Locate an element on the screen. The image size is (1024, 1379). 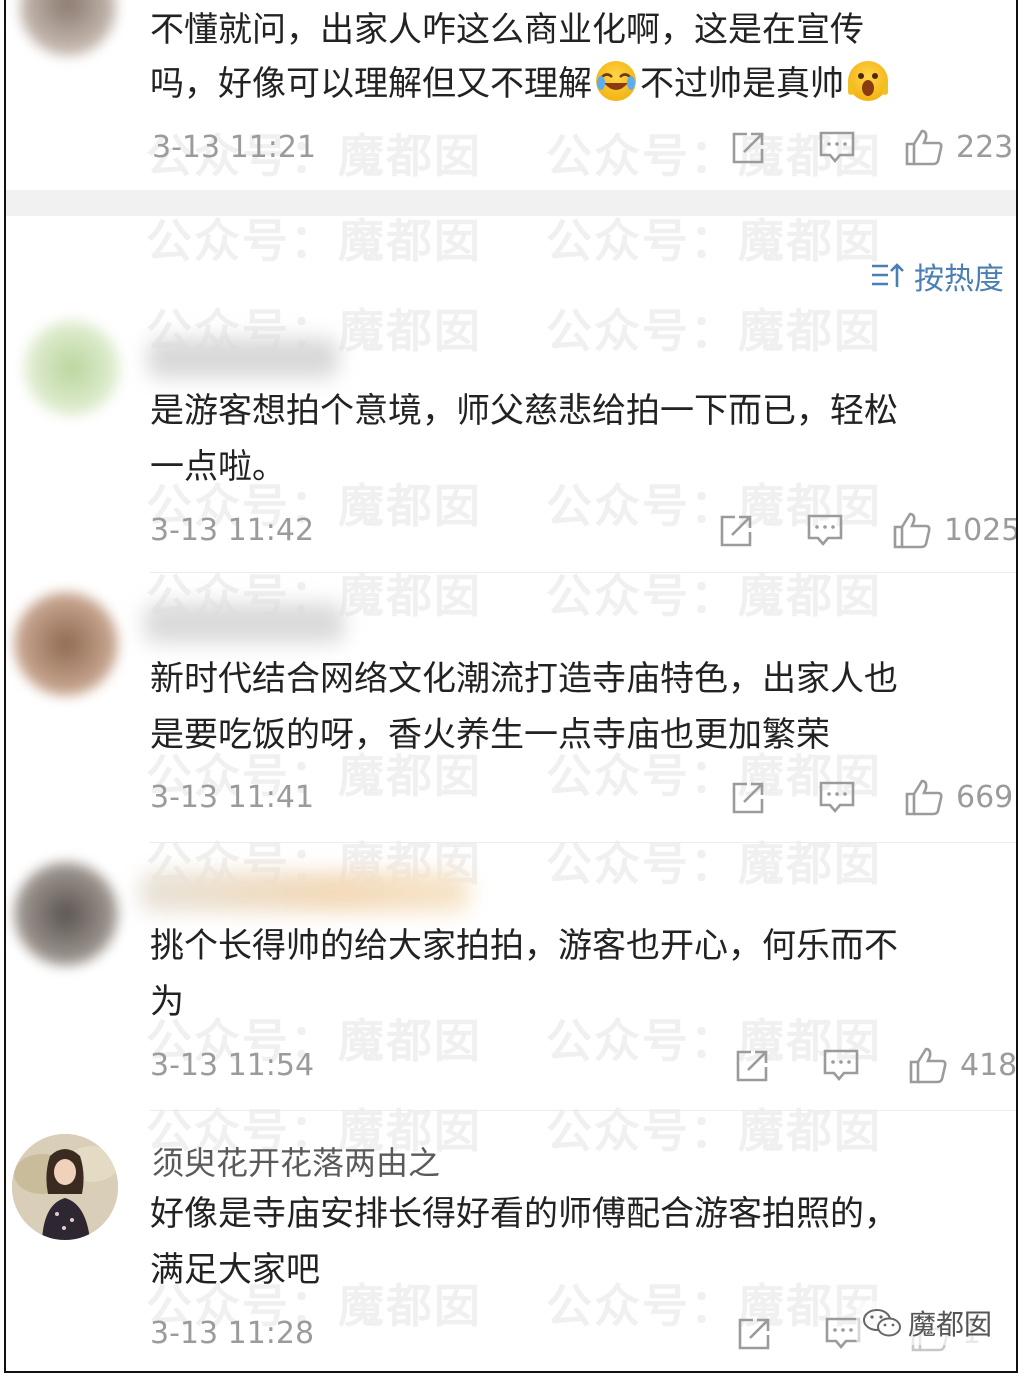
comment-time: 3-13 11:28 is located at coordinates (232, 1333).